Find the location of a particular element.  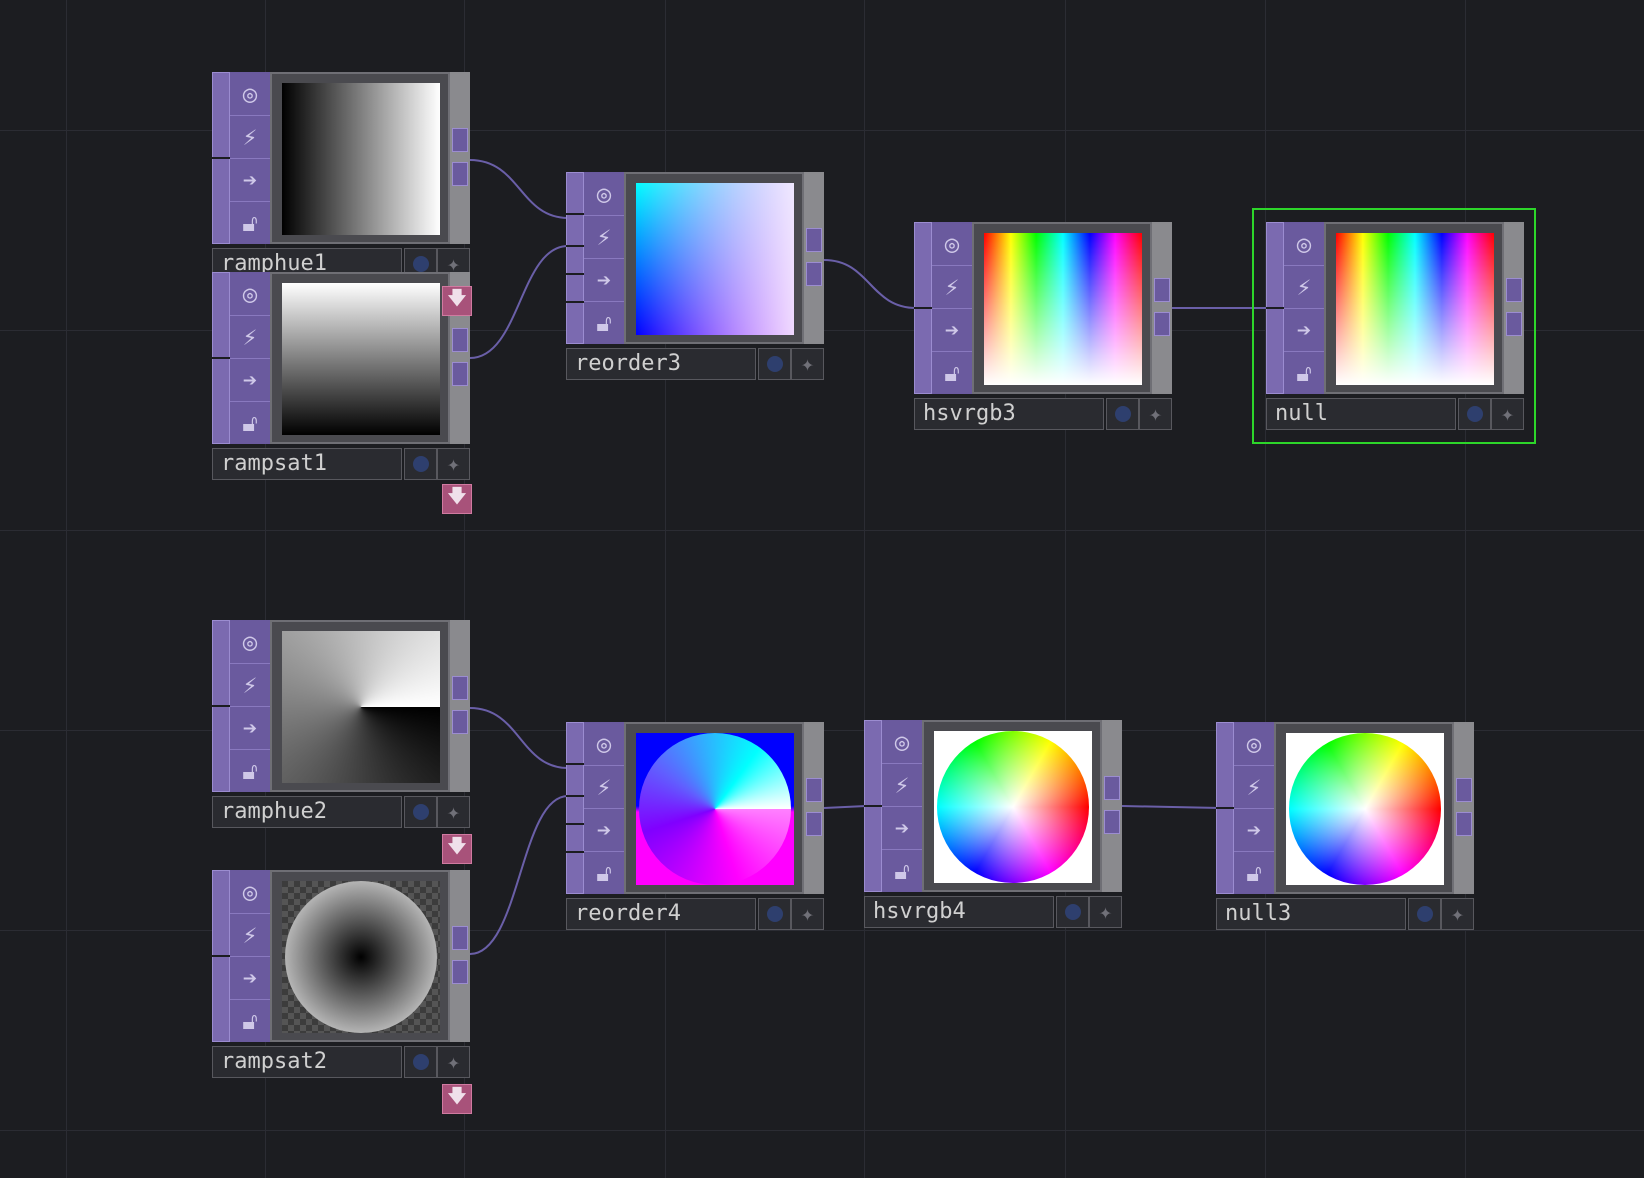

node-name: null3 is located at coordinates (1311, 914).